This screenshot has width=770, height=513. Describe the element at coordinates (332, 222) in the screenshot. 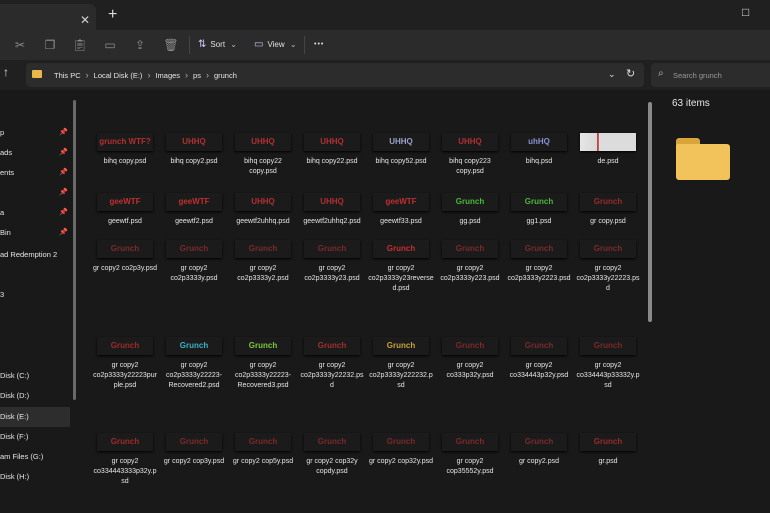

I see `file-name: geewtf2uhhq2.psd` at that location.